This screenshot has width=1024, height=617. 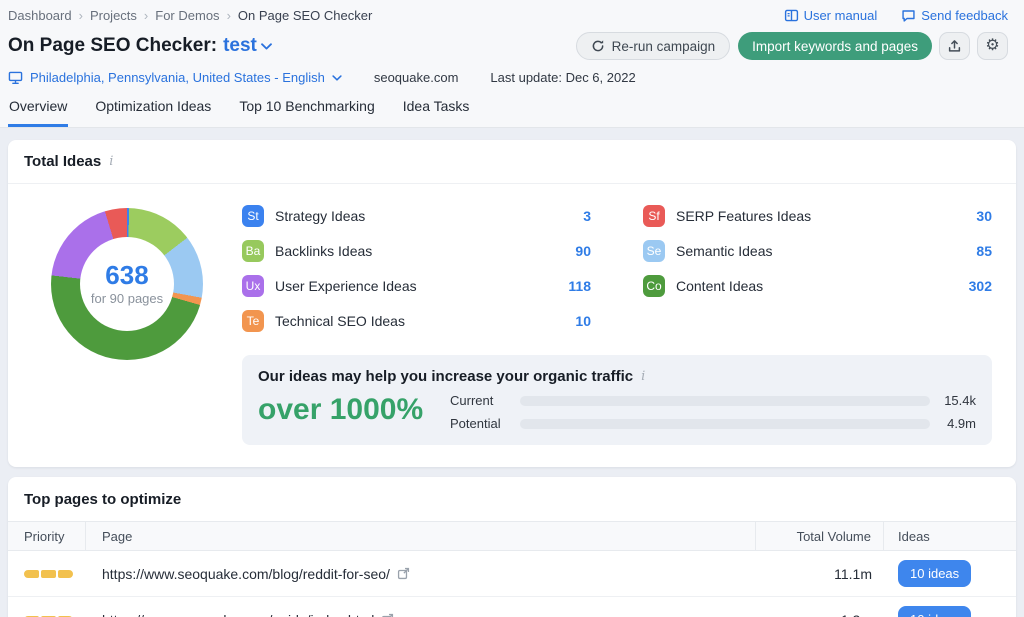 I want to click on user-experience-count: 118, so click(x=579, y=286).